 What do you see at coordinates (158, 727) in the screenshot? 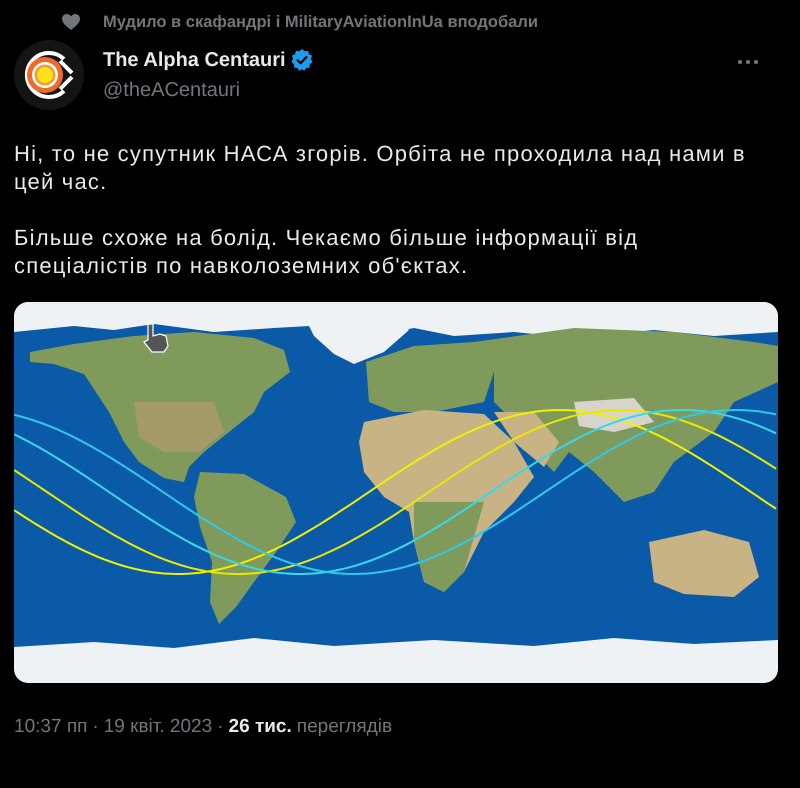
I see `footer-date: 19 квіт. 2023` at bounding box center [158, 727].